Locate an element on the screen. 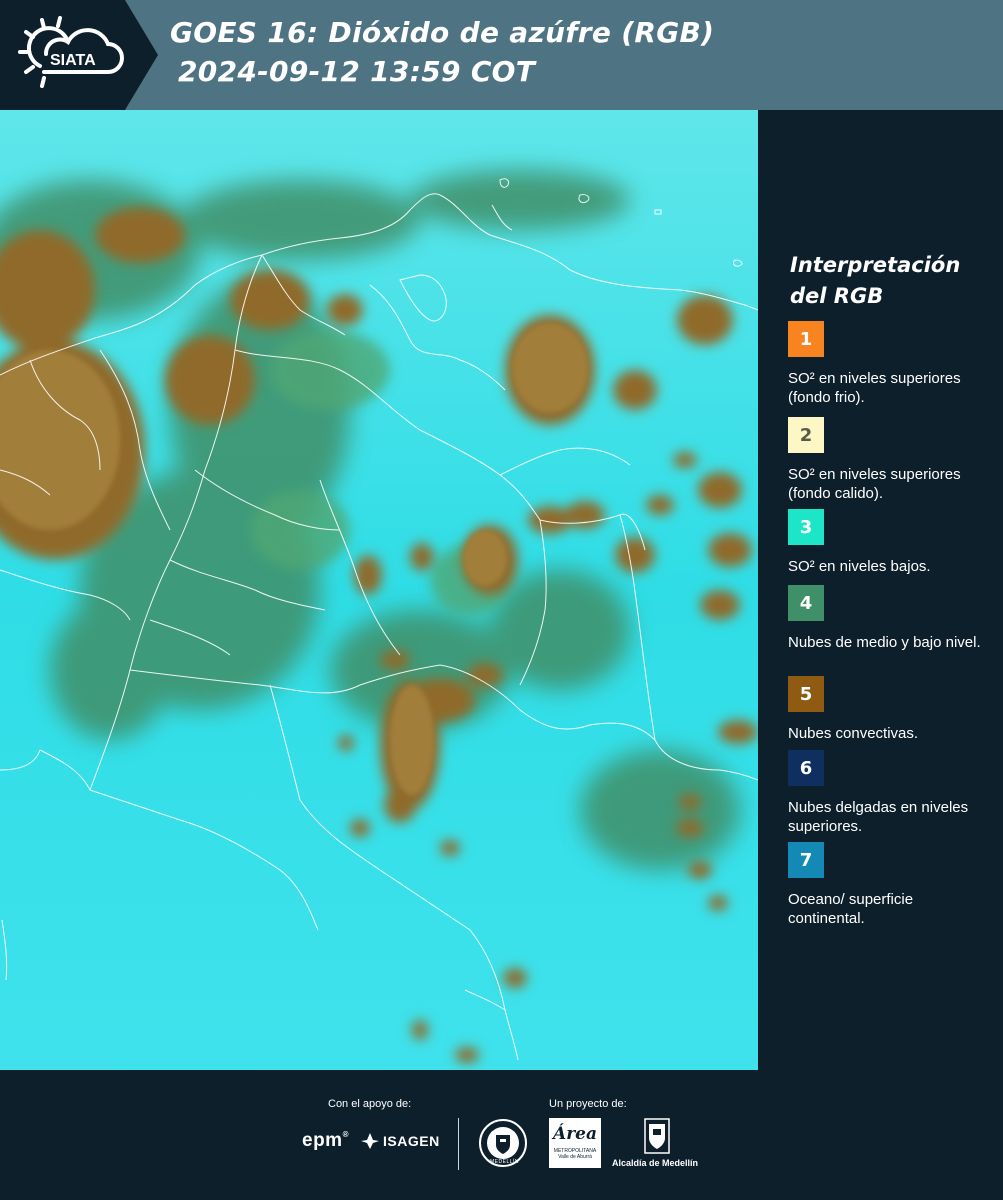 This screenshot has width=1003, height=1200. legend-swatch-3: 3 is located at coordinates (806, 527).